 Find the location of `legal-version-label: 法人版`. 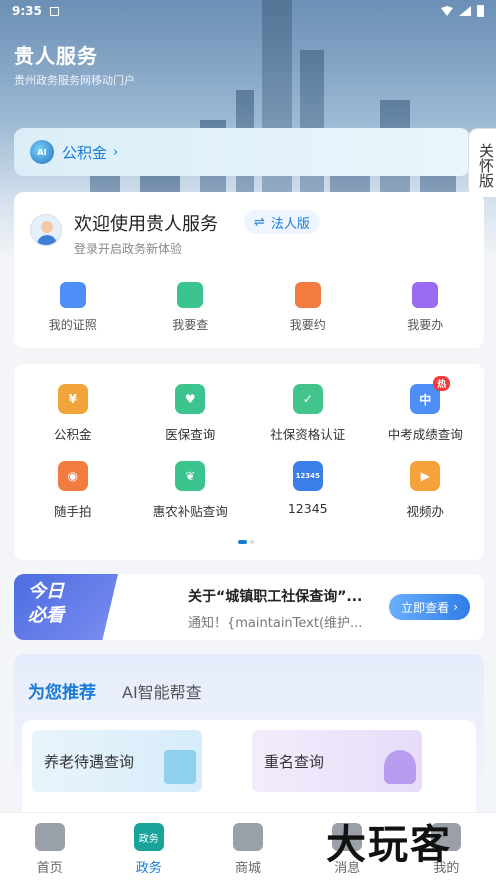

legal-version-label: 法人版 is located at coordinates (290, 224).